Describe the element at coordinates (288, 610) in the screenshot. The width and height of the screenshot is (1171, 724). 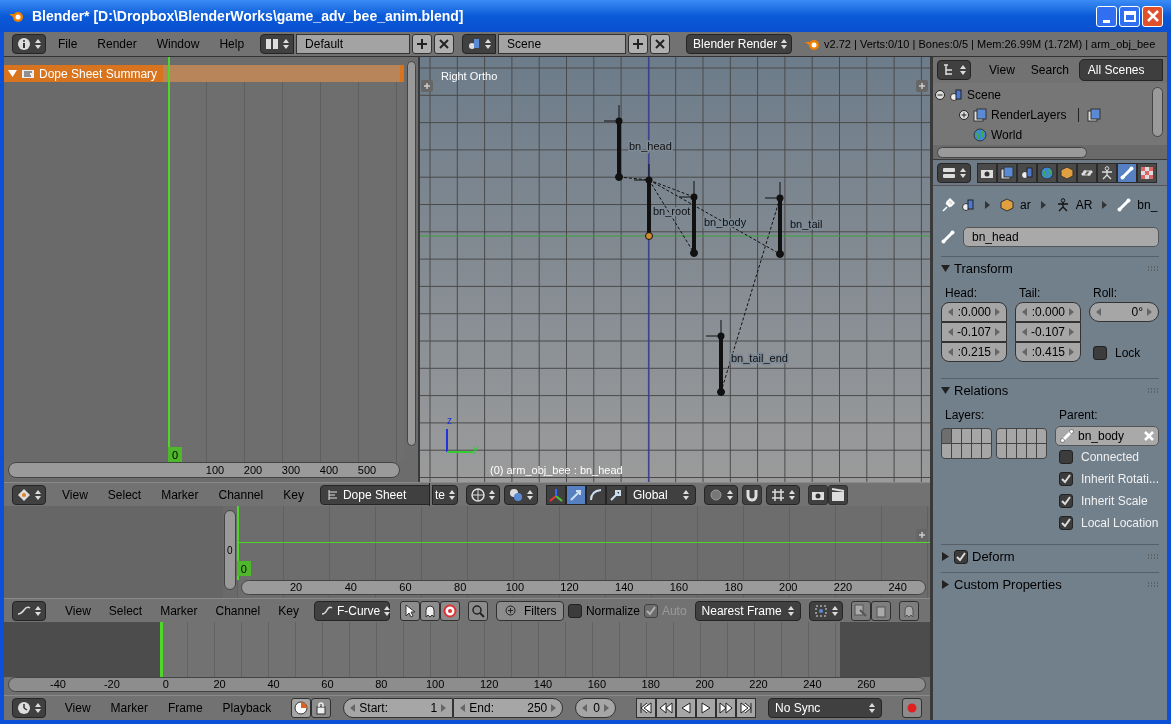
I see `menu-item: Key` at that location.